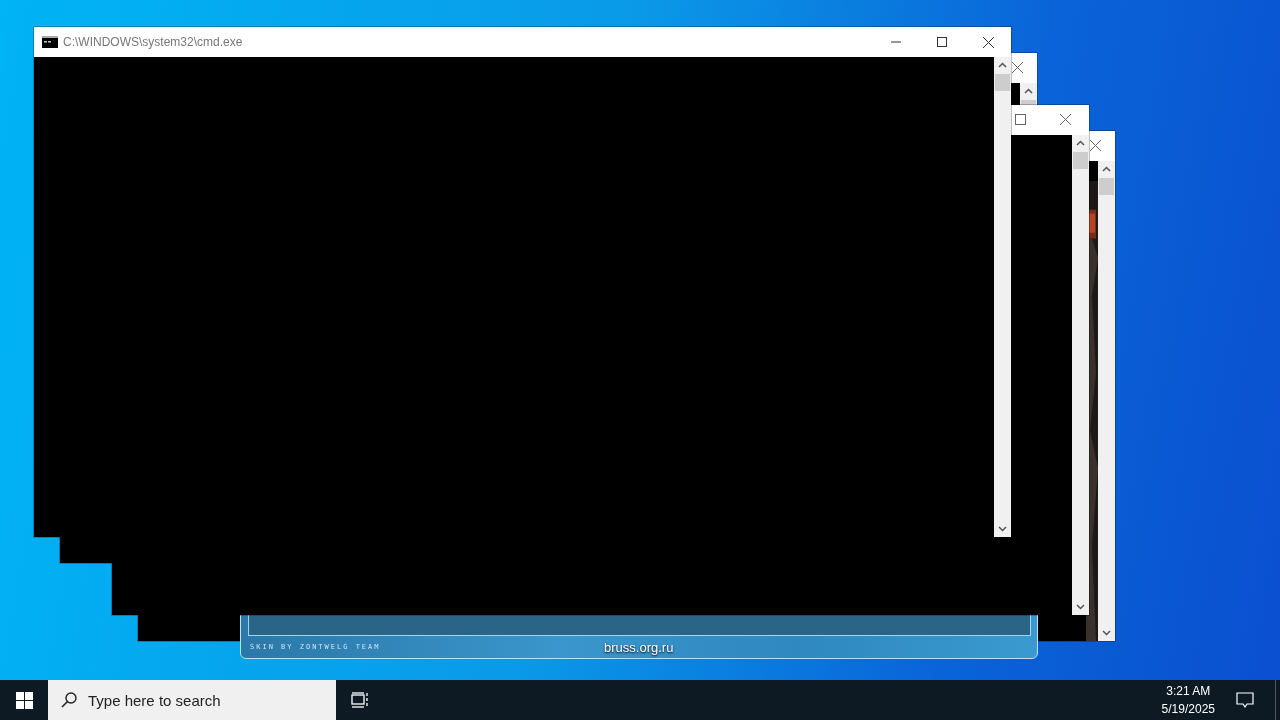 The height and width of the screenshot is (720, 1280). I want to click on close-icon, so click(988, 42).